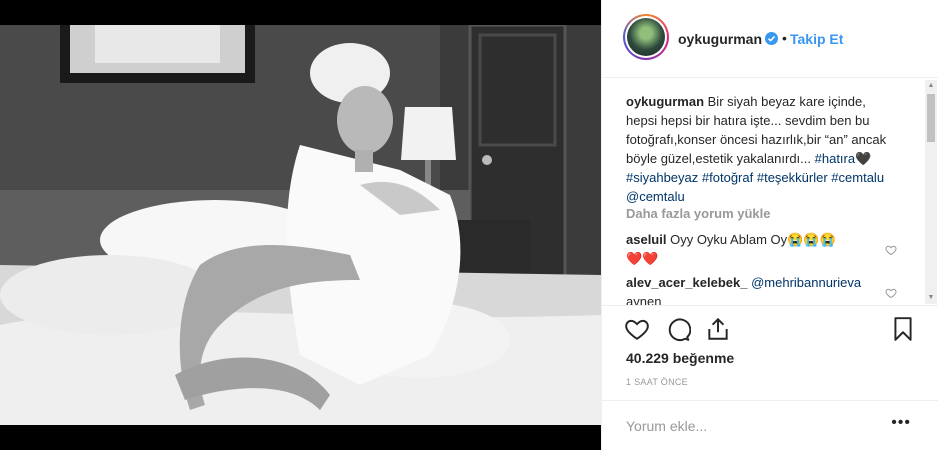 This screenshot has height=450, width=938. What do you see at coordinates (857, 177) in the screenshot?
I see `hashtag-cemtalu: #cemtalu` at bounding box center [857, 177].